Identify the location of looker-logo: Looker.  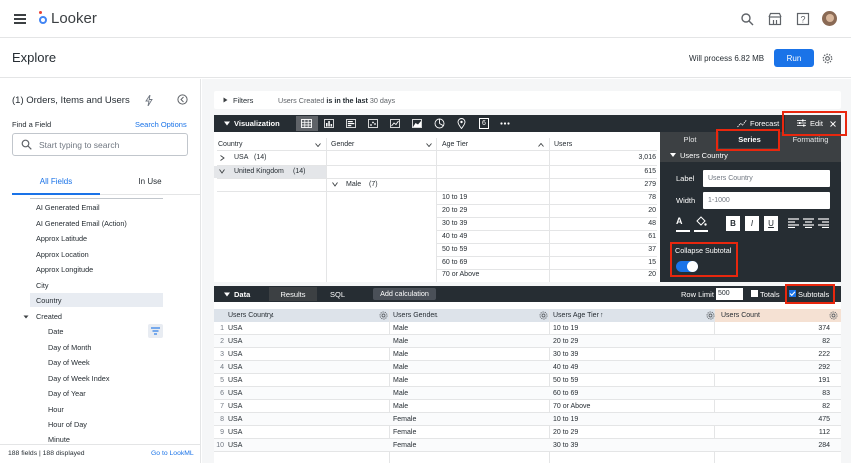
(67, 18).